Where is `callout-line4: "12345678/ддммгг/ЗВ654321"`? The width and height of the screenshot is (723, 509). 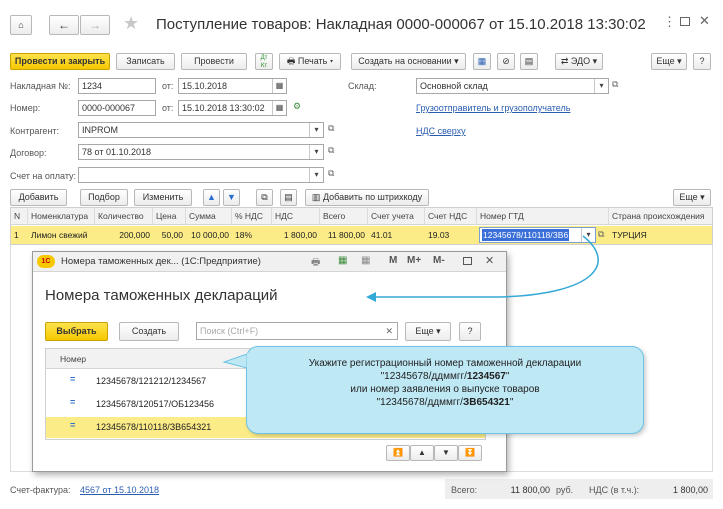 callout-line4: "12345678/ддммгг/ЗВ654321" is located at coordinates (445, 402).